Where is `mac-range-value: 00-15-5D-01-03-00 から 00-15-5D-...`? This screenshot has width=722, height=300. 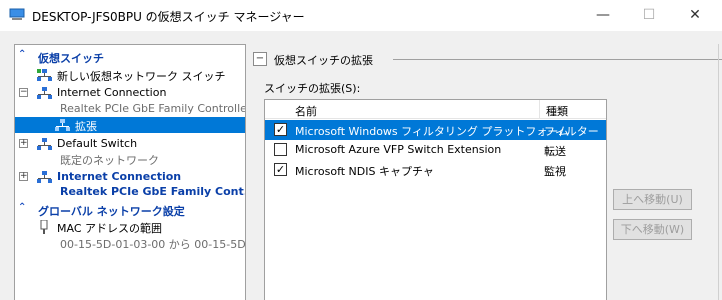
mac-range-value: 00-15-5D-01-03-00 から 00-15-5D-... is located at coordinates (153, 244).